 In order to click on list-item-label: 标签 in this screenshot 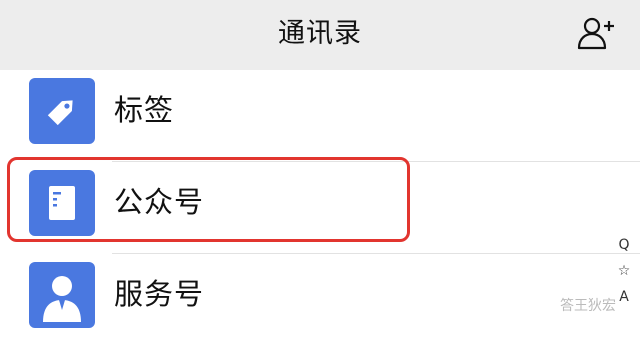, I will do `click(144, 110)`.